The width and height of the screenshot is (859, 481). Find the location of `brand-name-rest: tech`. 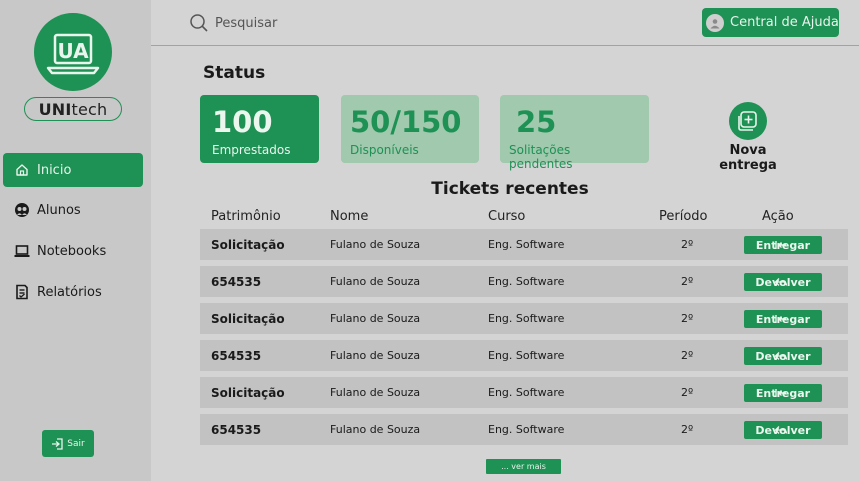

brand-name-rest: tech is located at coordinates (89, 109).